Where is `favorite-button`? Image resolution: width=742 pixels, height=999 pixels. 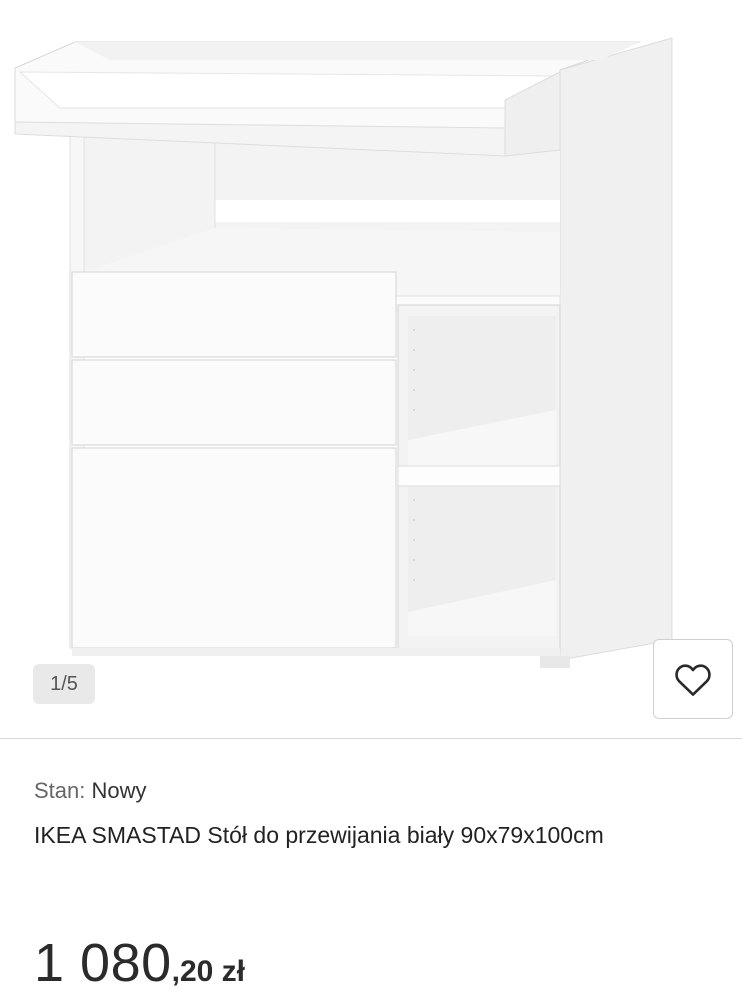 favorite-button is located at coordinates (693, 679).